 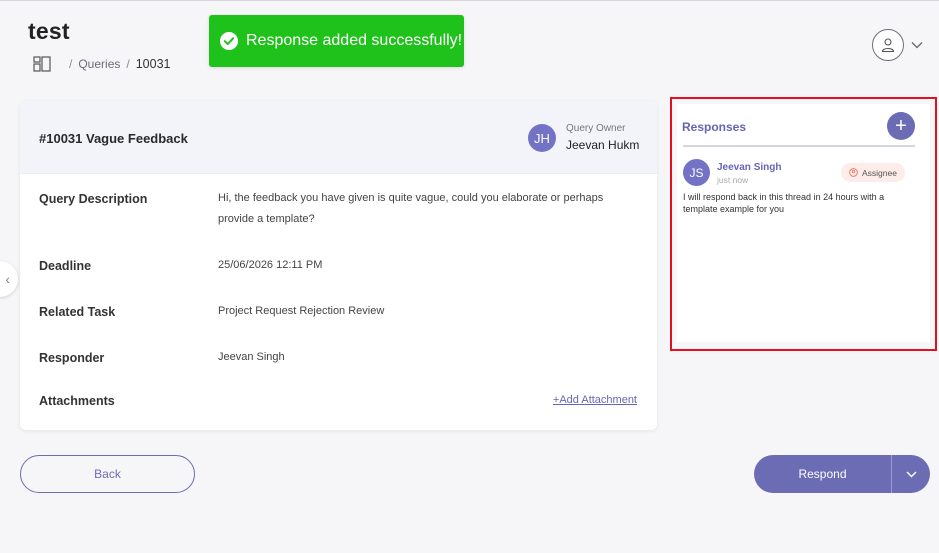 I want to click on success-toast: Response added successfully!, so click(x=336, y=41).